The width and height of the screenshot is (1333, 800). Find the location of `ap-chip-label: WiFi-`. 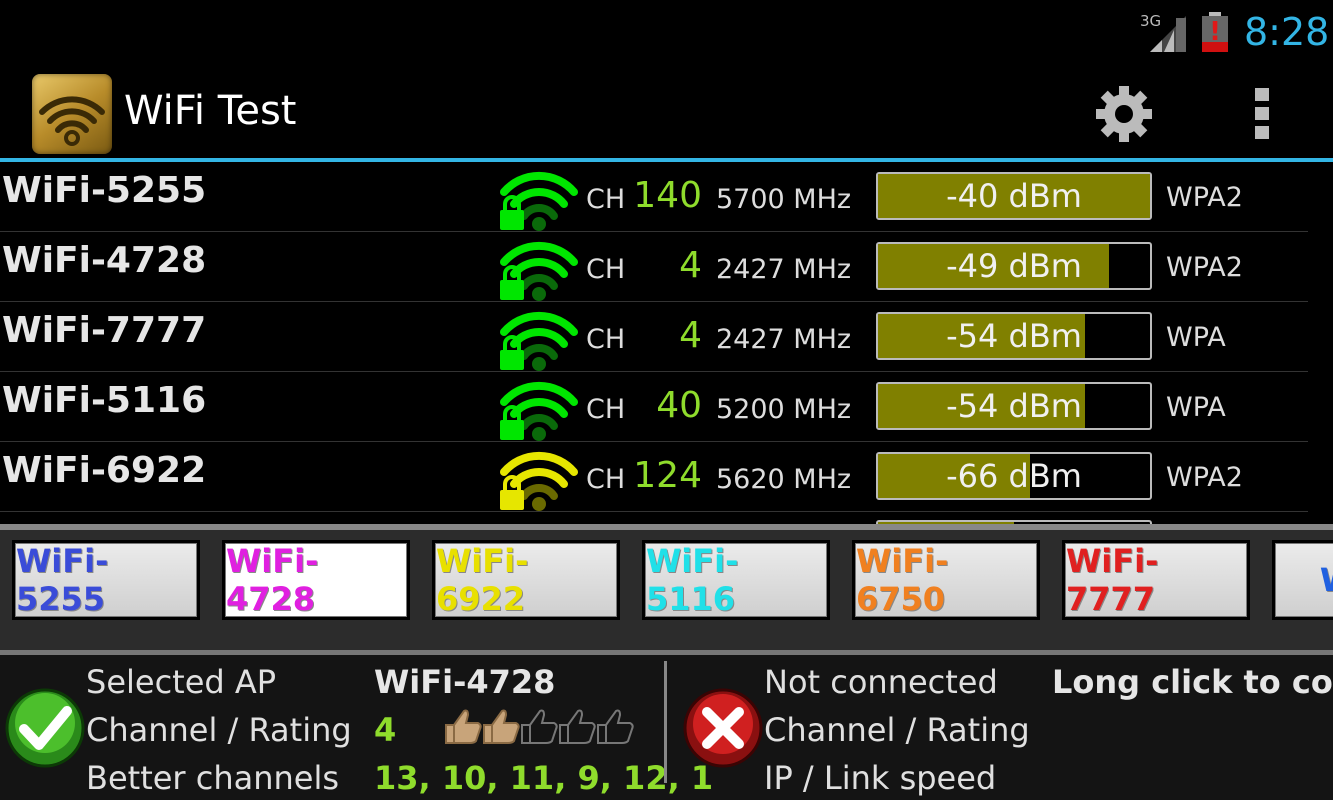

ap-chip-label: WiFi- is located at coordinates (1326, 580).